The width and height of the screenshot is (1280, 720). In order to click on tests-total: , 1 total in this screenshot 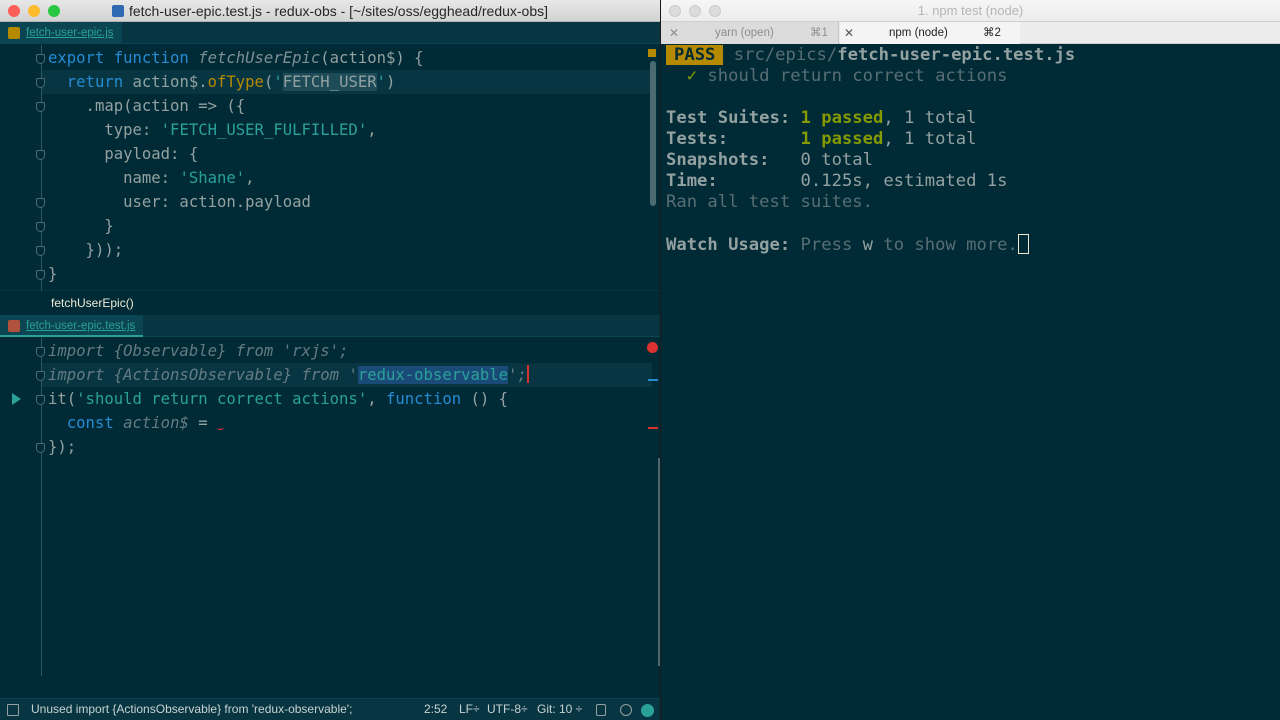, I will do `click(930, 139)`.